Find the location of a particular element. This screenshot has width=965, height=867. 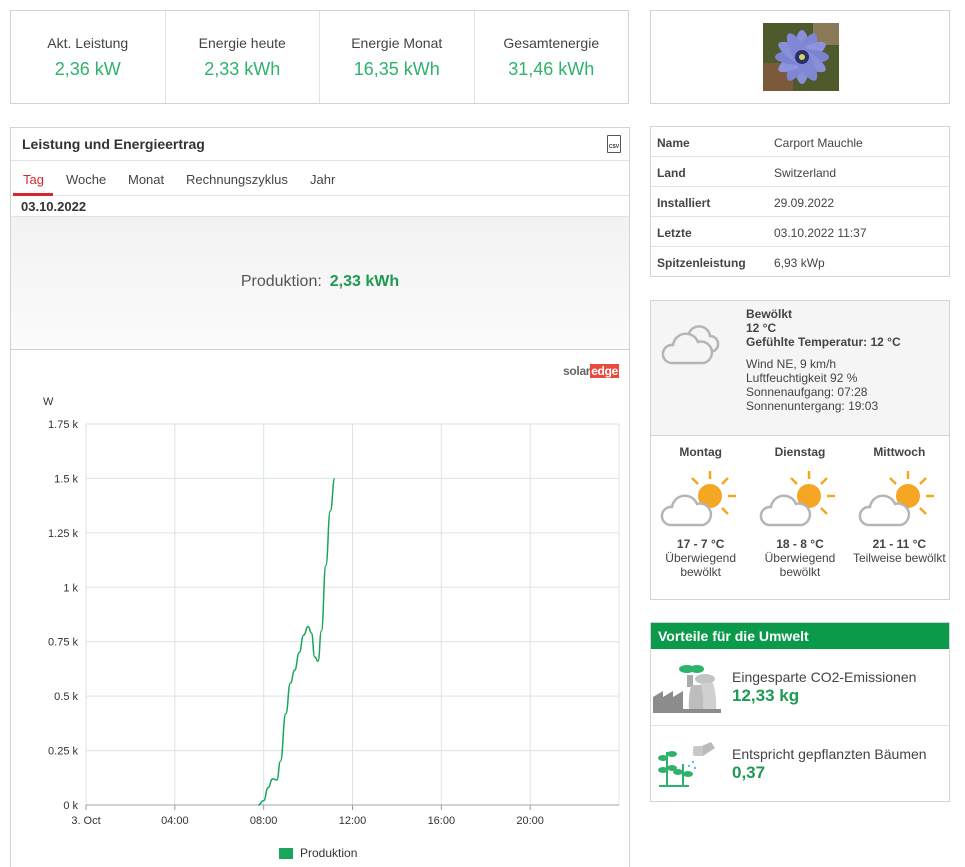

weather-sunrise: Sonnenaufgang: 07:28 is located at coordinates (807, 392).